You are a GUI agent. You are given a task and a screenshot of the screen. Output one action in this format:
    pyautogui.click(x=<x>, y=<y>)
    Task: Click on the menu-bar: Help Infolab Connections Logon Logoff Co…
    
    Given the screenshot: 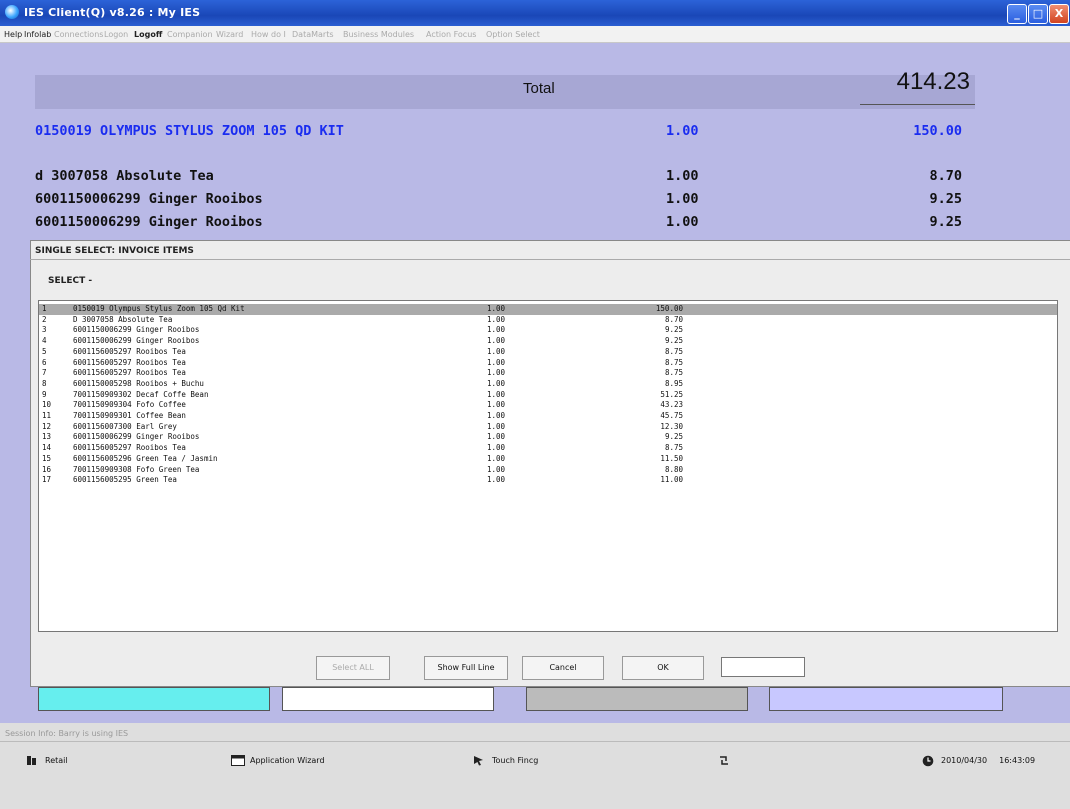 What is the action you would take?
    pyautogui.click(x=535, y=34)
    